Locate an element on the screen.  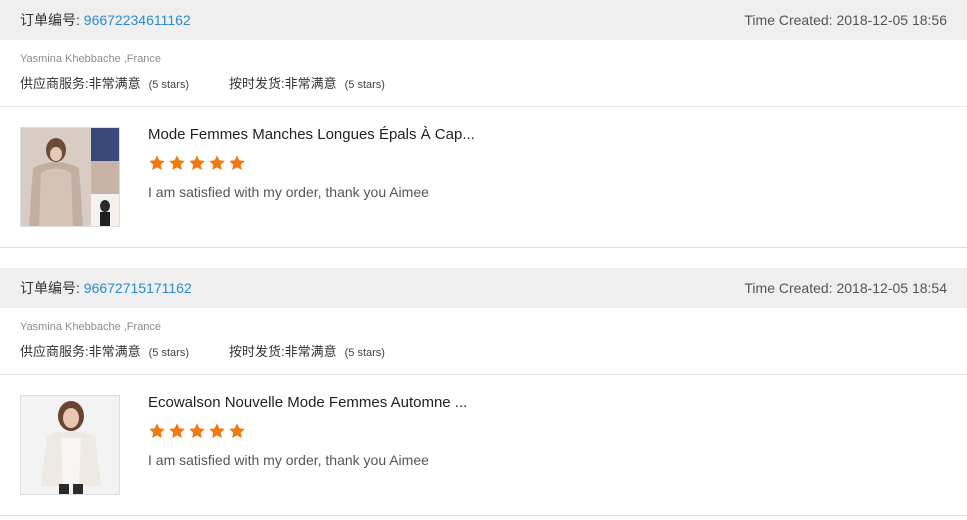
order-number-link: 96672234611162 is located at coordinates (137, 20).